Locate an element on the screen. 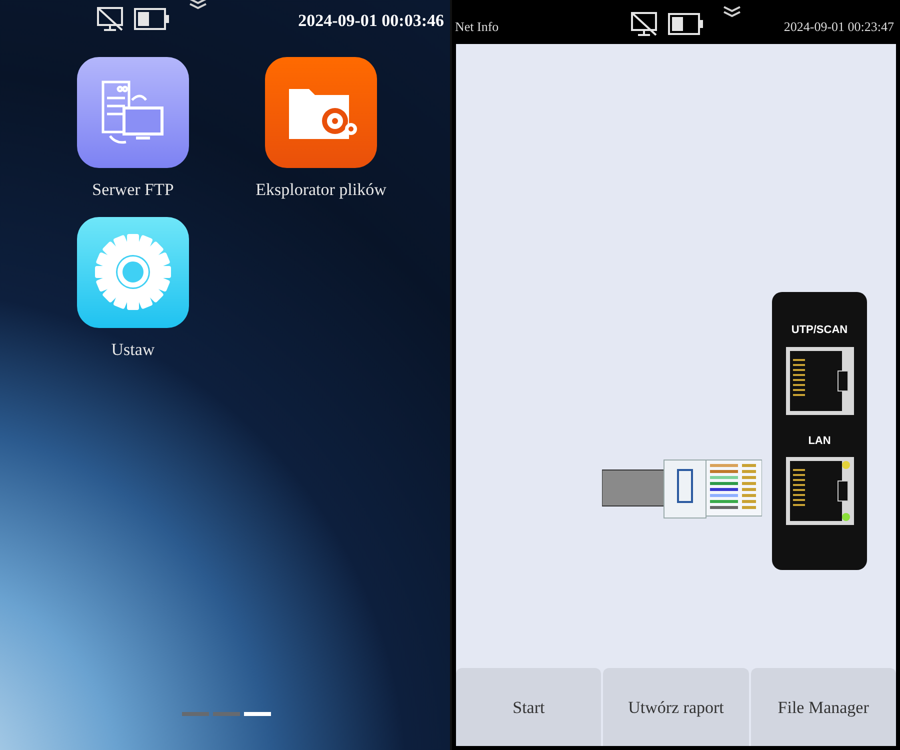 This screenshot has width=900, height=750. toolbar-button: File Manager is located at coordinates (823, 707).